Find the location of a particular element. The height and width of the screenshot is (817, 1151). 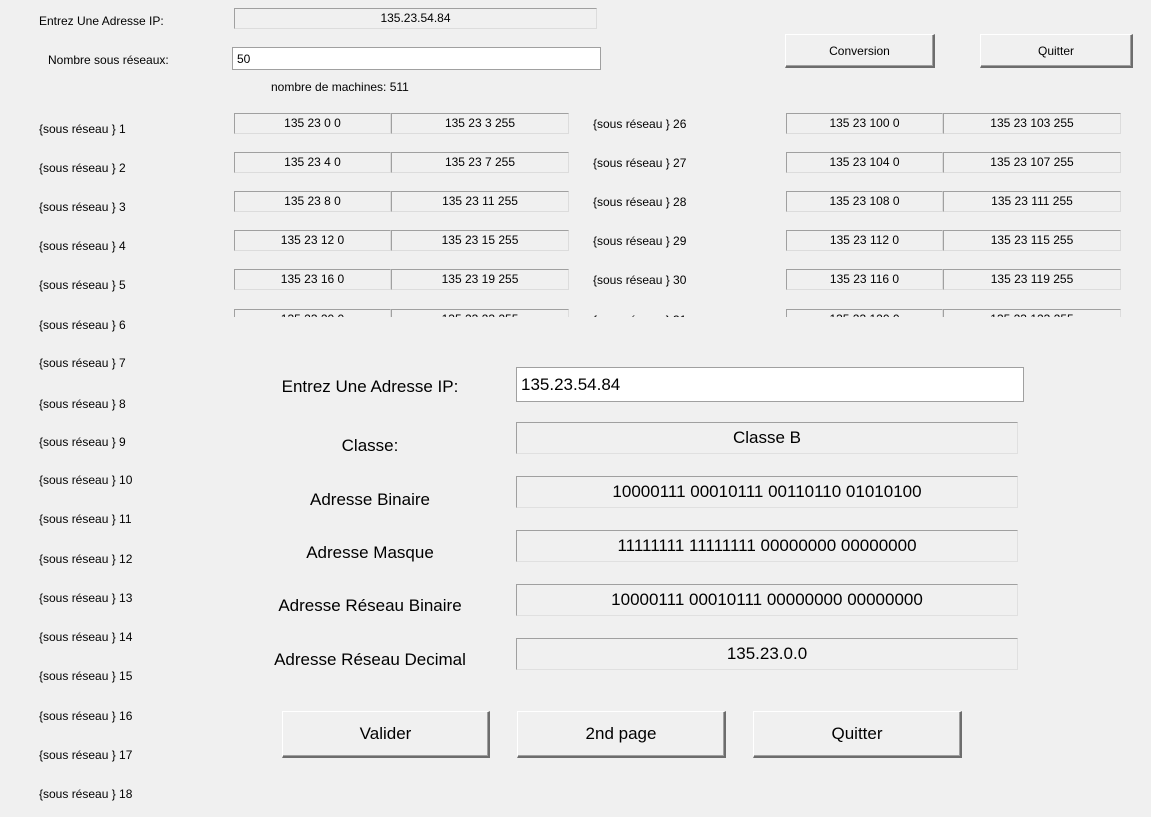

subnet-end-2: 135 23 7 255 is located at coordinates (480, 162).